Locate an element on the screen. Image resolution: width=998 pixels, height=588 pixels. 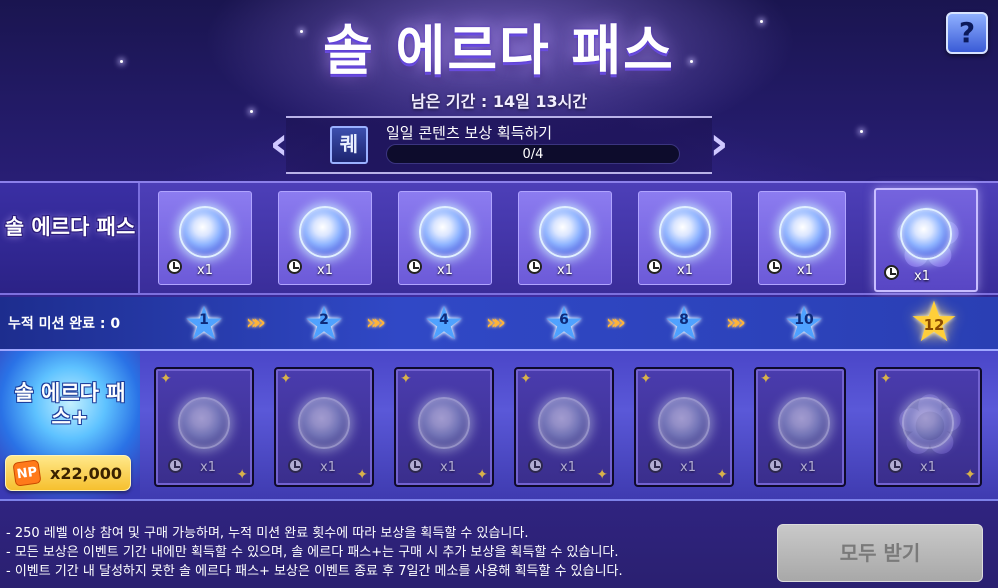
milestone-number: 8 is located at coordinates (684, 320).